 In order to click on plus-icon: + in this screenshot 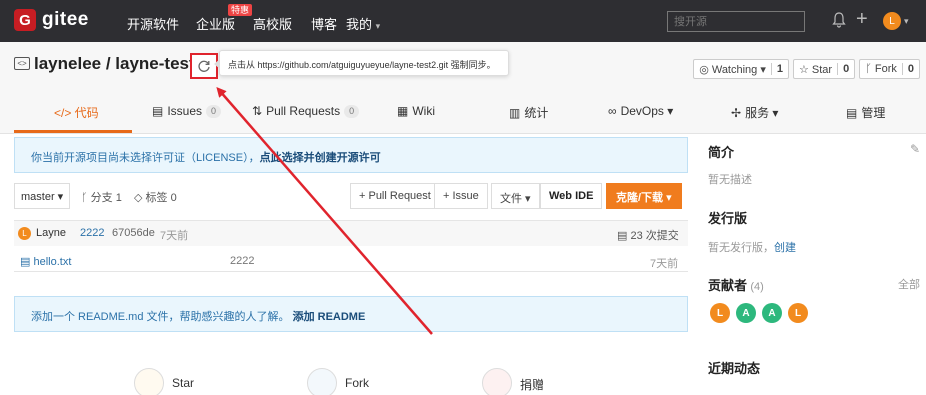, I will do `click(862, 19)`.